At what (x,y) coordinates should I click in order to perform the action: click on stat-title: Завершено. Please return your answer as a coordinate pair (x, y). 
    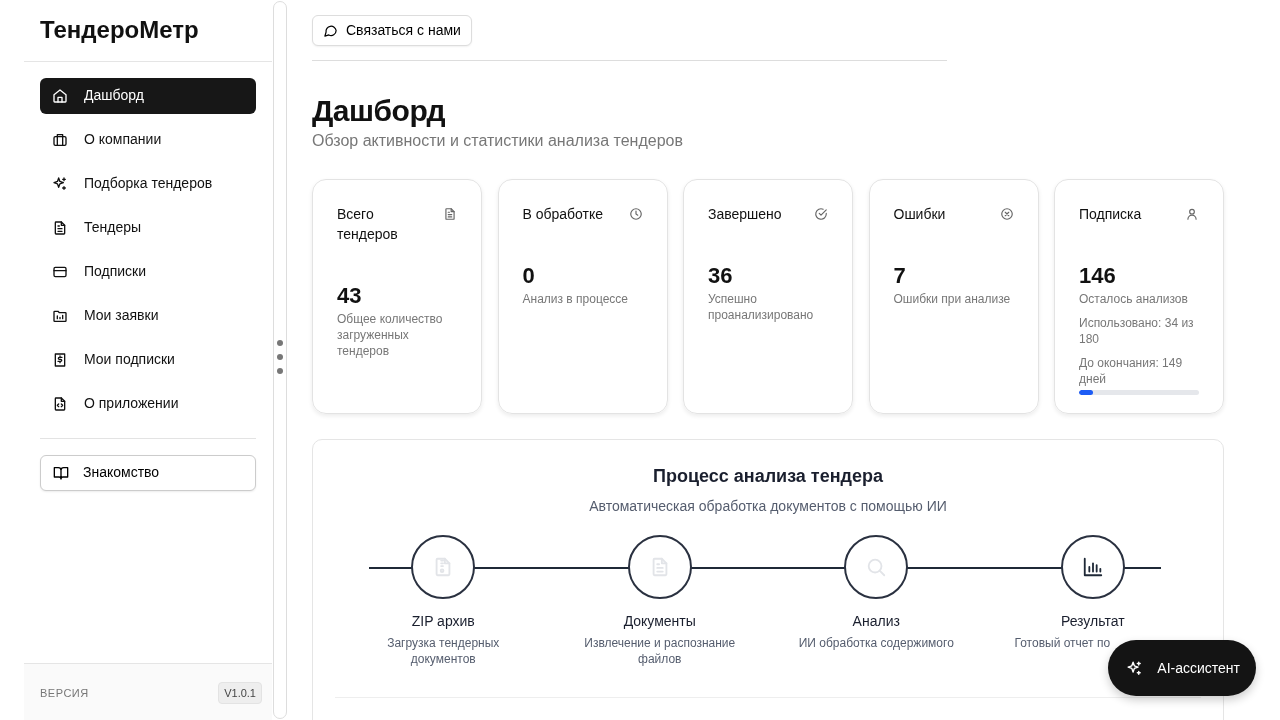
    Looking at the image, I should click on (745, 214).